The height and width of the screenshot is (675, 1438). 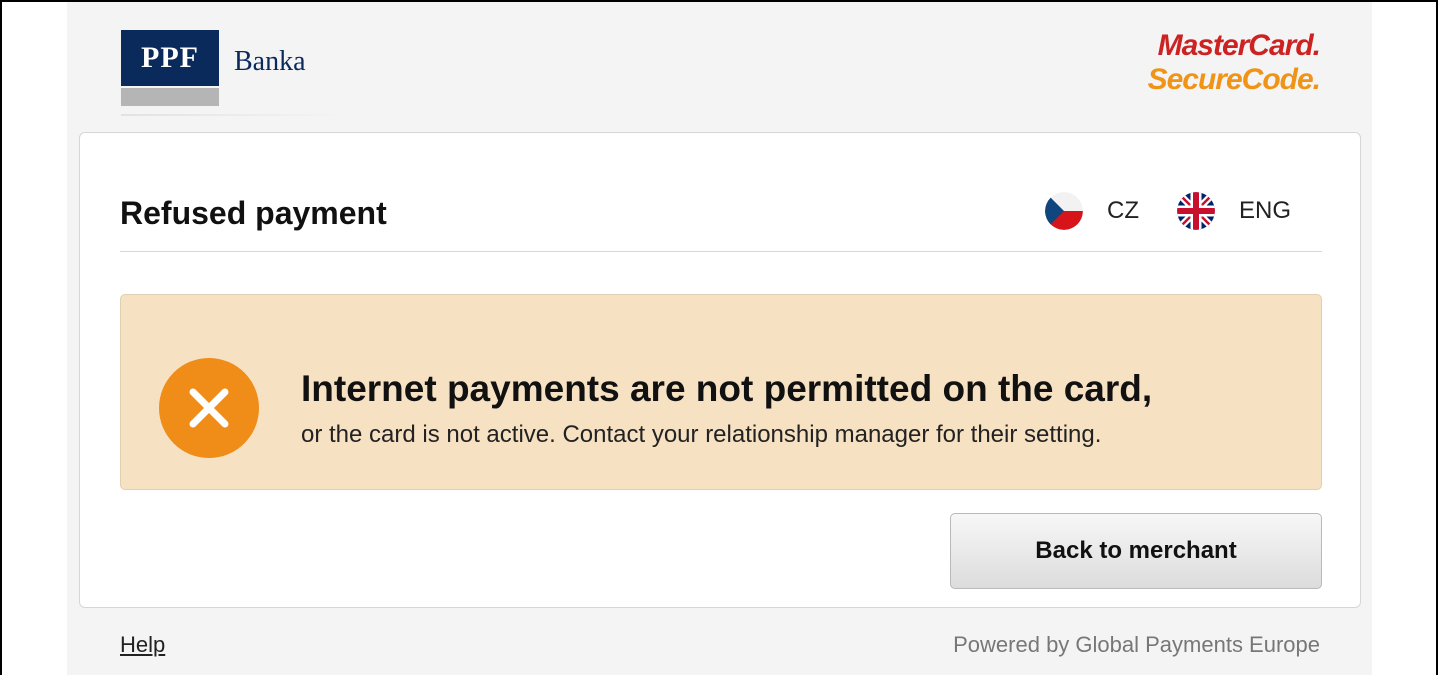 I want to click on mastercard-securecode-logo: MasterCard. SecureCode., so click(x=1234, y=63).